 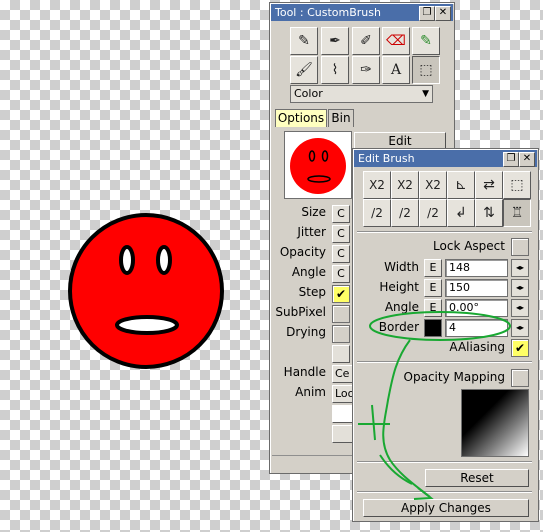 What do you see at coordinates (406, 418) in the screenshot?
I see `annotation-arrow-line` at bounding box center [406, 418].